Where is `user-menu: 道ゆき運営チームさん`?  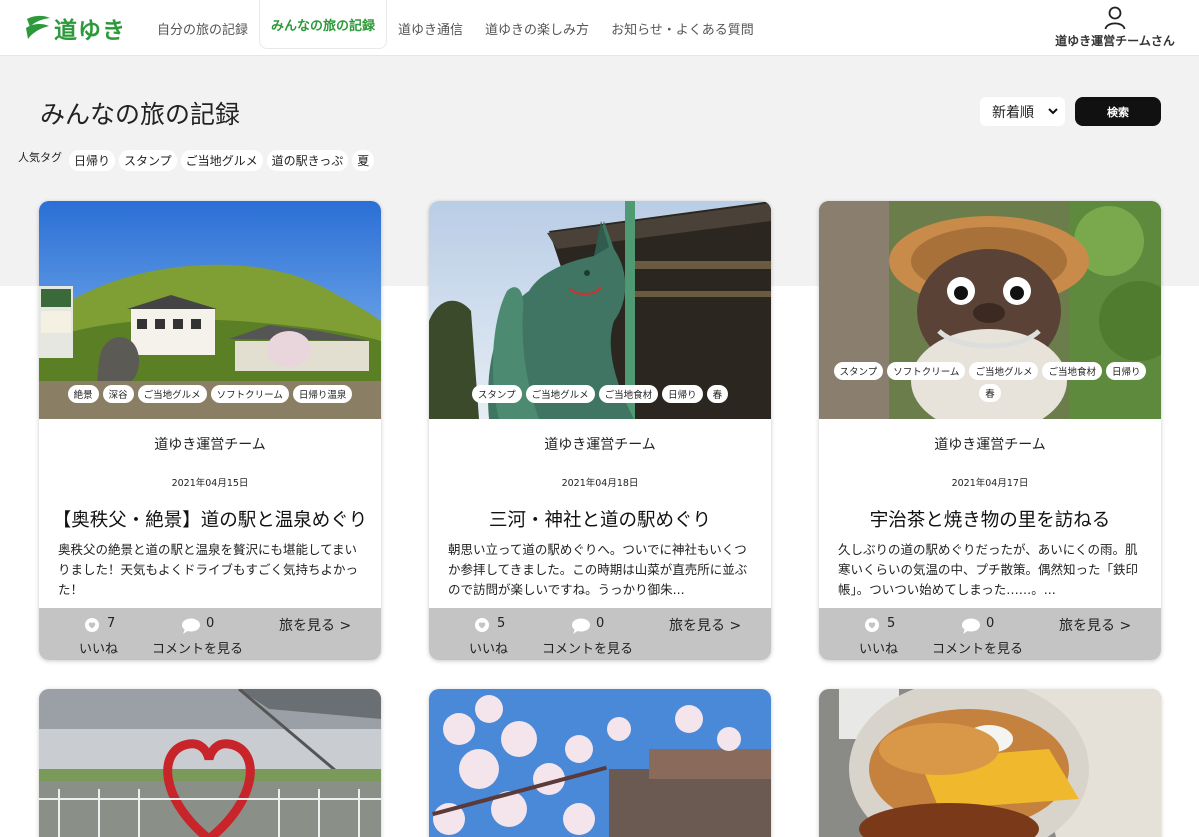 user-menu: 道ゆき運営チームさん is located at coordinates (1115, 27).